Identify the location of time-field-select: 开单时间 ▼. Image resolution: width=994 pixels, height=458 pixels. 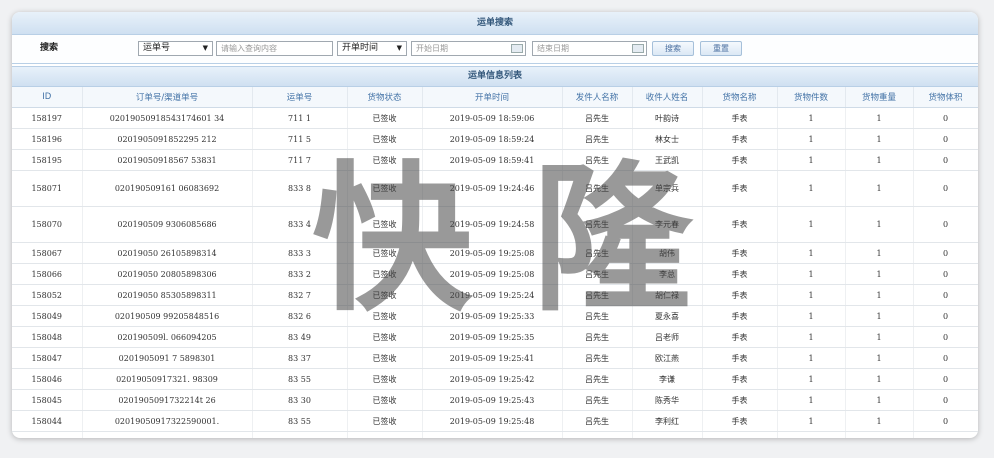
(372, 48).